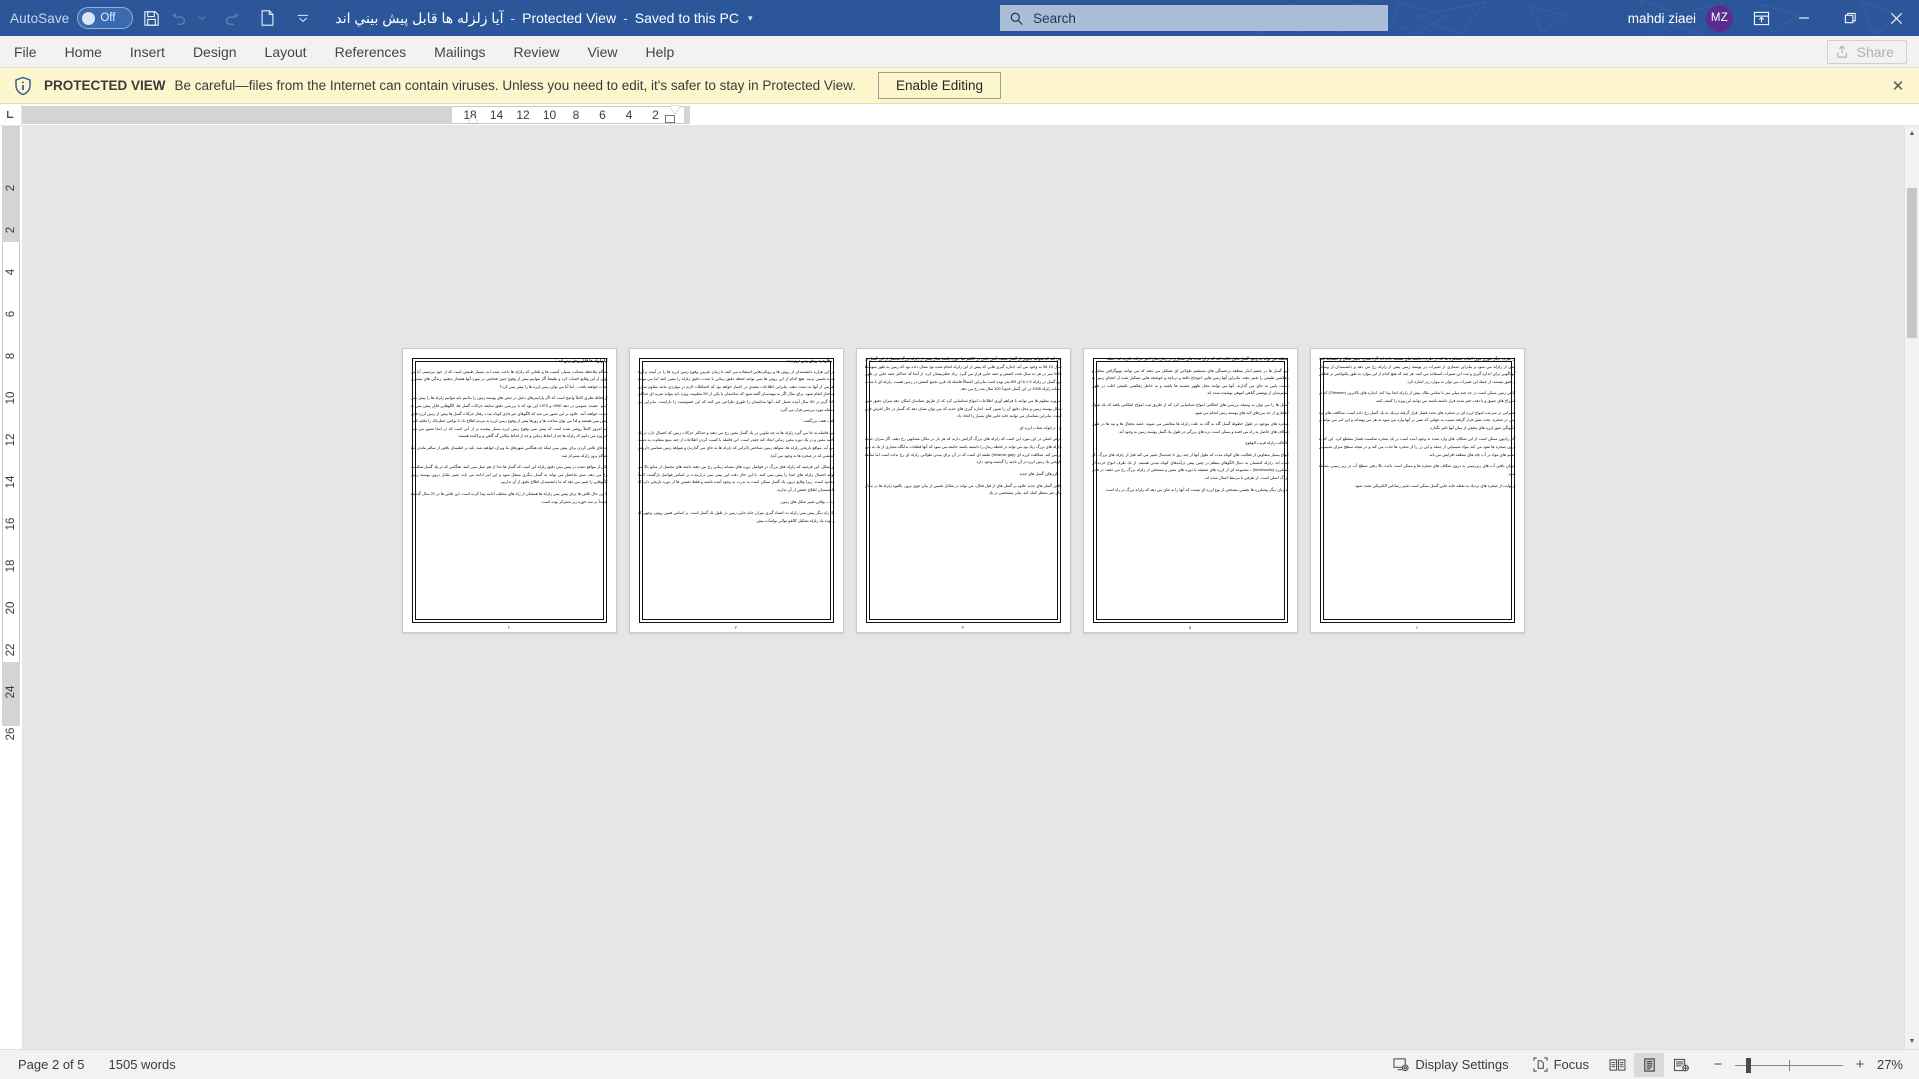 Image resolution: width=1919 pixels, height=1079 pixels. What do you see at coordinates (1194, 18) in the screenshot?
I see `search-input: Search` at bounding box center [1194, 18].